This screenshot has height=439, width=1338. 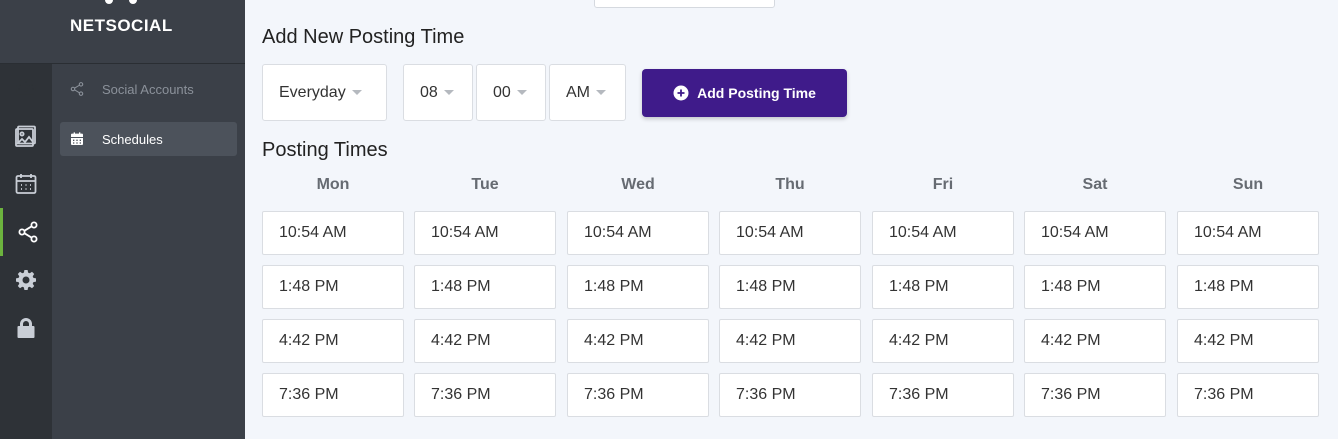 What do you see at coordinates (312, 92) in the screenshot?
I see `frequency-value: Everyday` at bounding box center [312, 92].